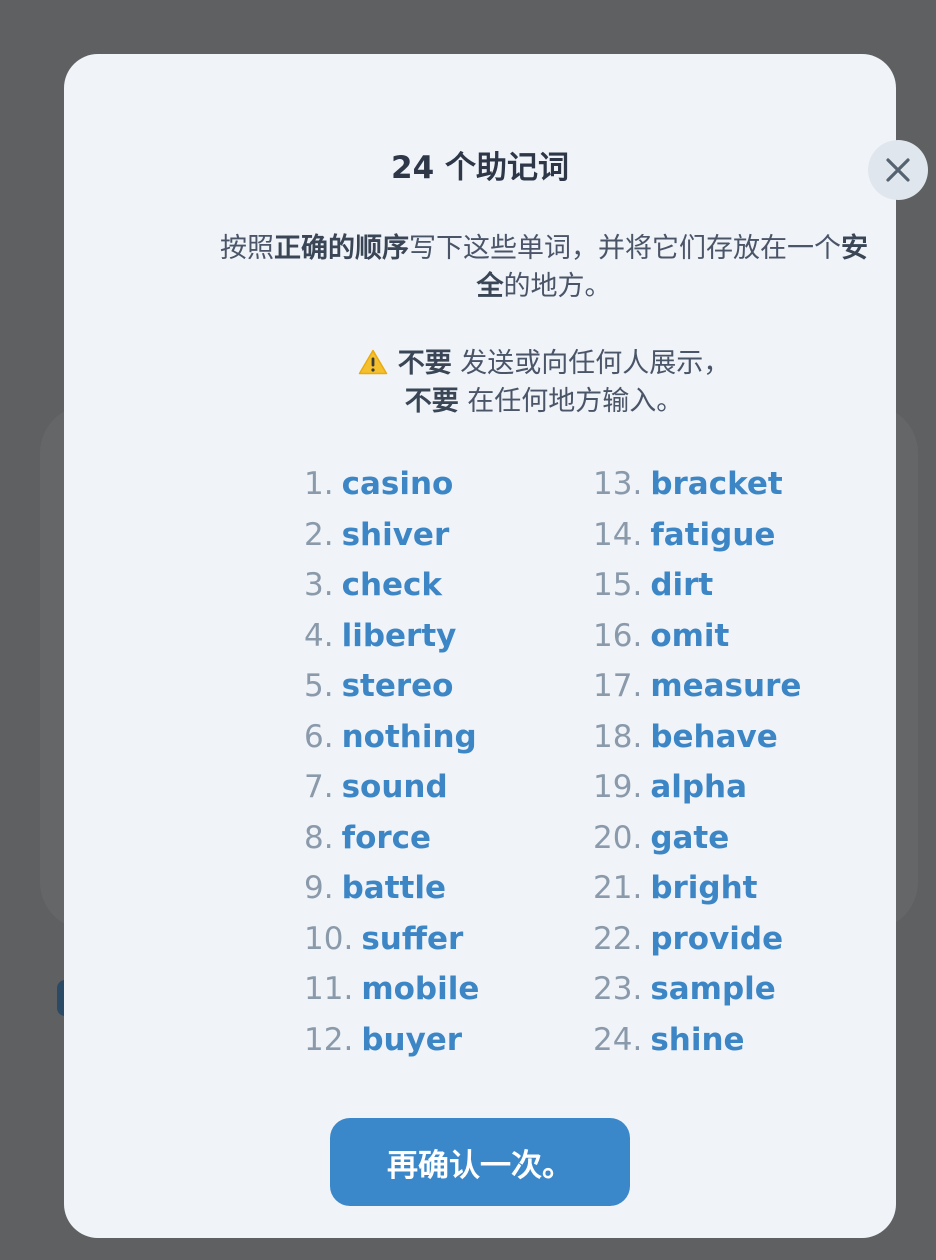 Image resolution: width=936 pixels, height=1260 pixels. I want to click on word-item: 5. stereo, so click(391, 686).